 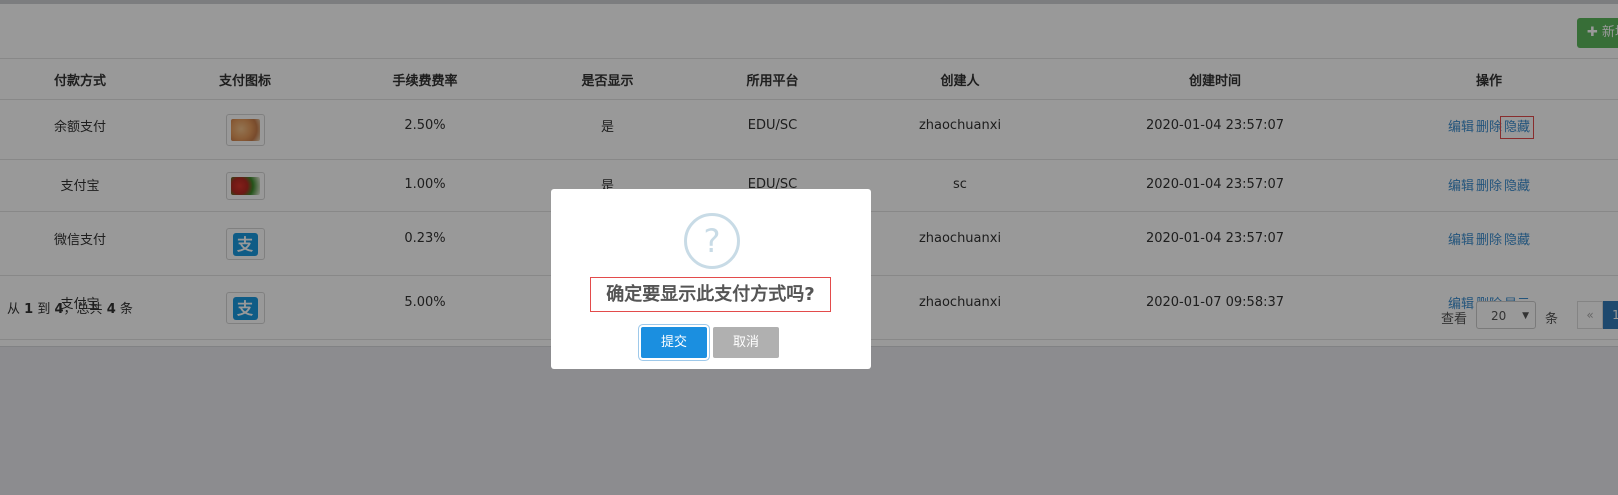 I want to click on cancel-button: 取消, so click(x=746, y=342).